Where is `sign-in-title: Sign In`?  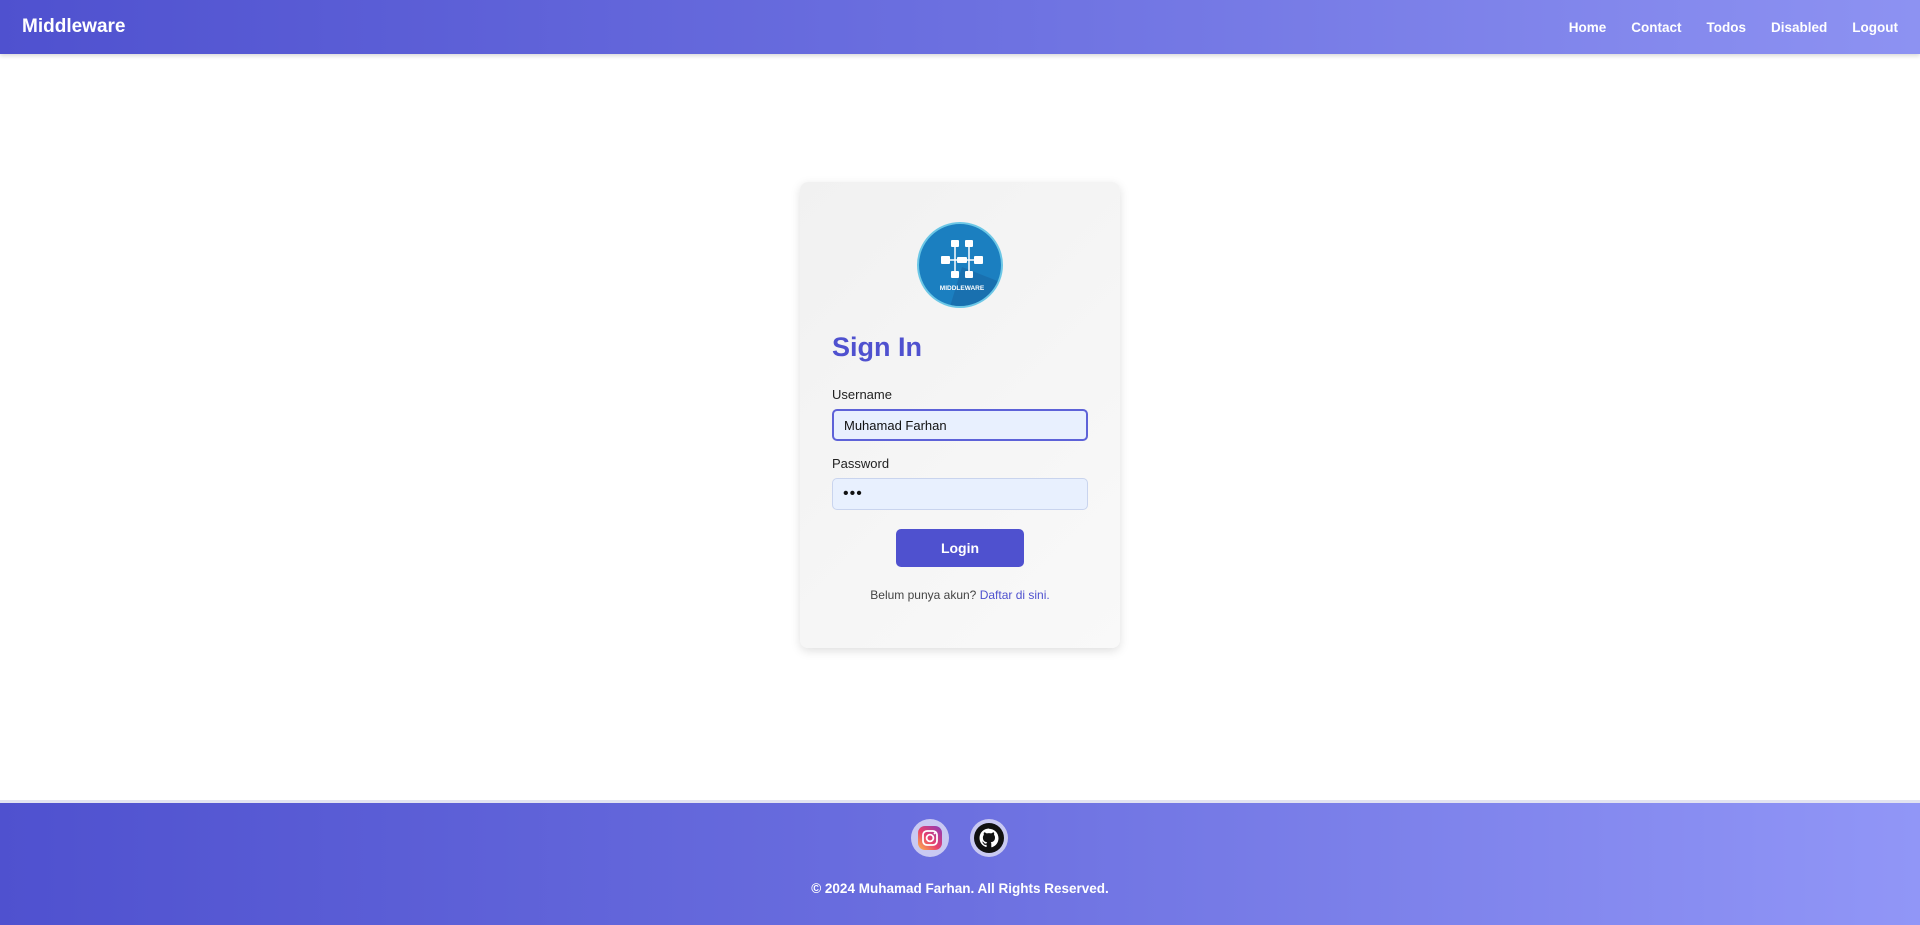
sign-in-title: Sign In is located at coordinates (877, 347).